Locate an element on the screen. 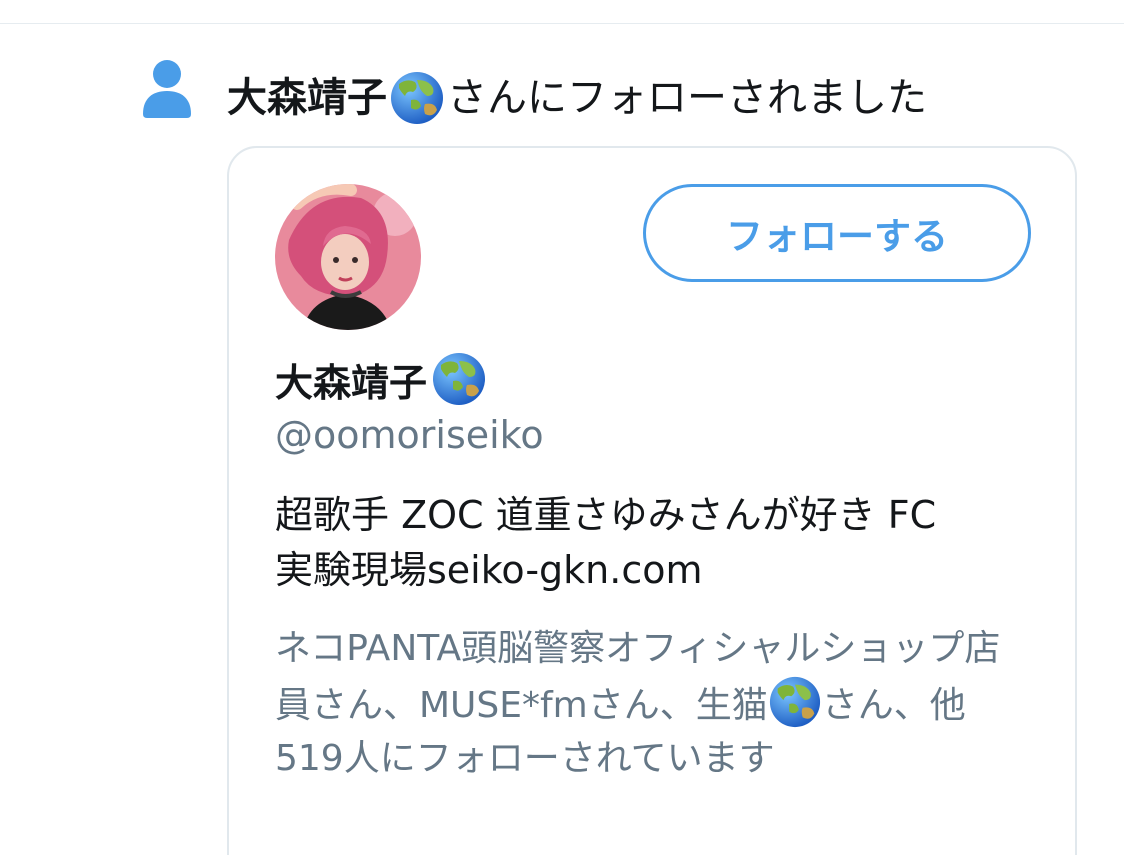 This screenshot has width=1124, height=855. divider is located at coordinates (562, 23).